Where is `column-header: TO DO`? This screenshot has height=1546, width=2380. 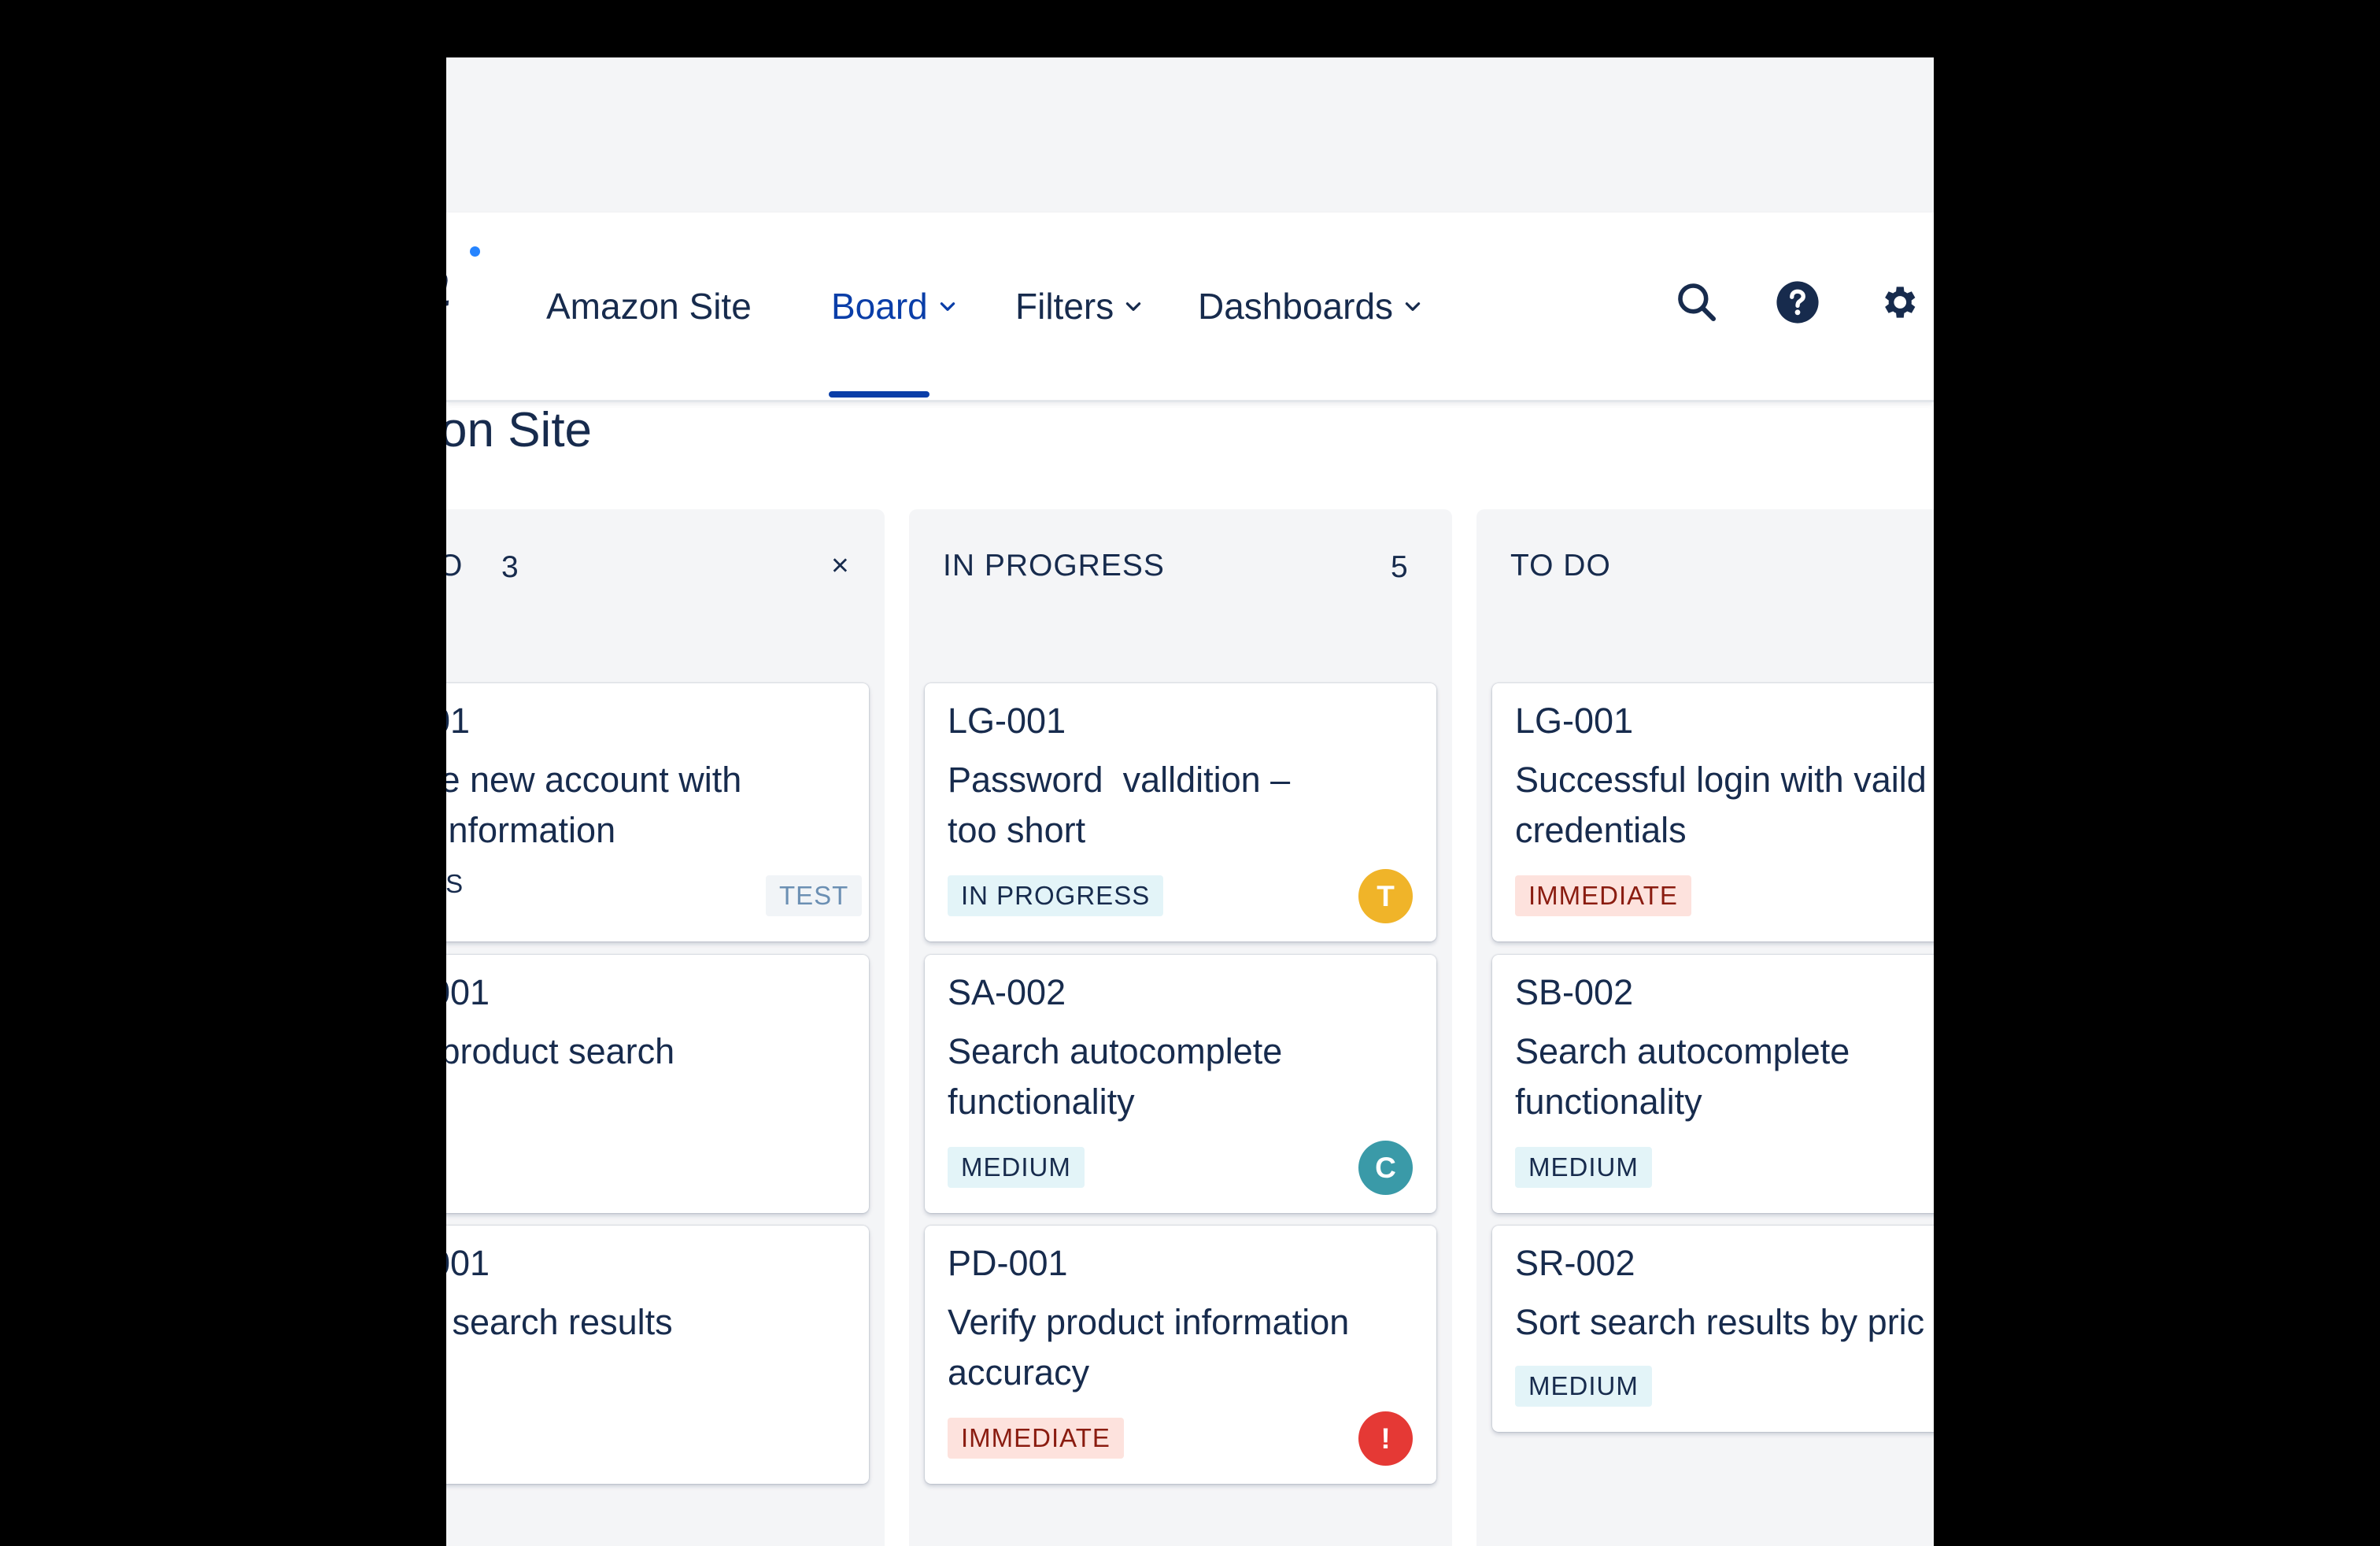 column-header: TO DO is located at coordinates (1705, 564).